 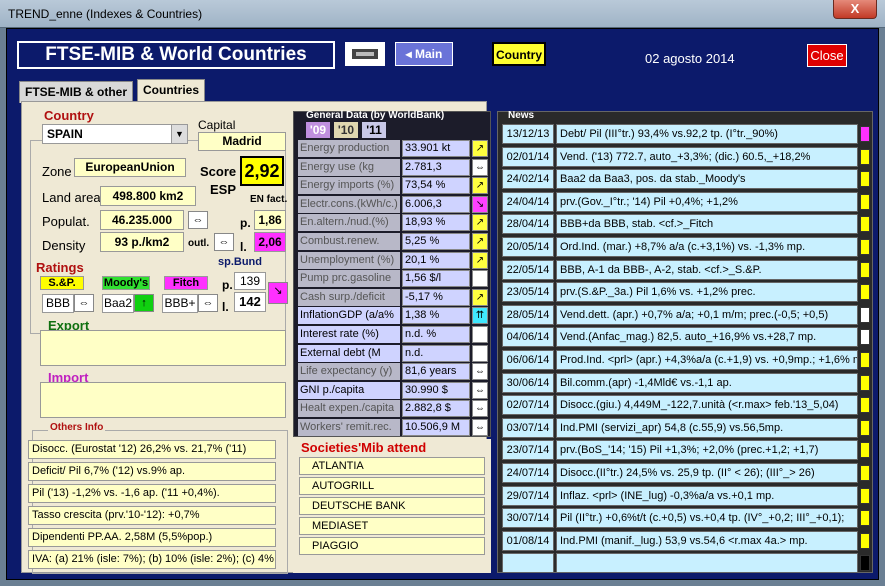 I want to click on news-date, so click(x=528, y=563).